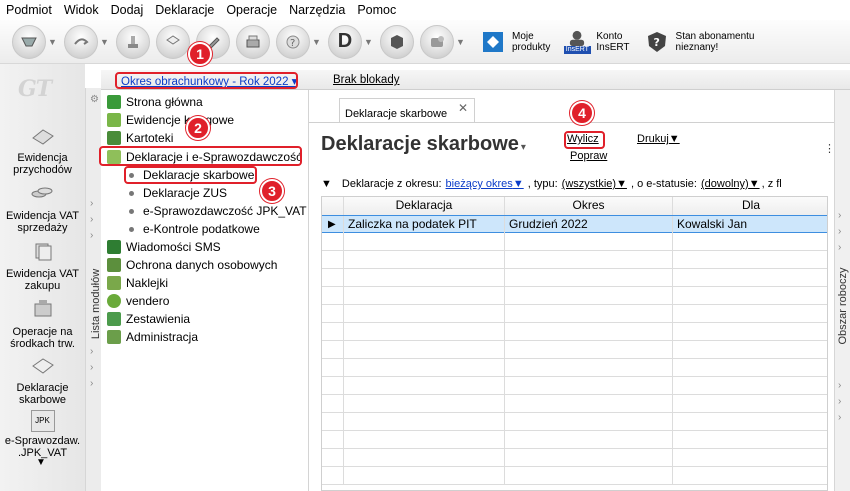 The image size is (850, 491). Describe the element at coordinates (170, 120) in the screenshot. I see `tree-item-ewidencje-ksiegowe: Ewidencje księgowe` at that location.